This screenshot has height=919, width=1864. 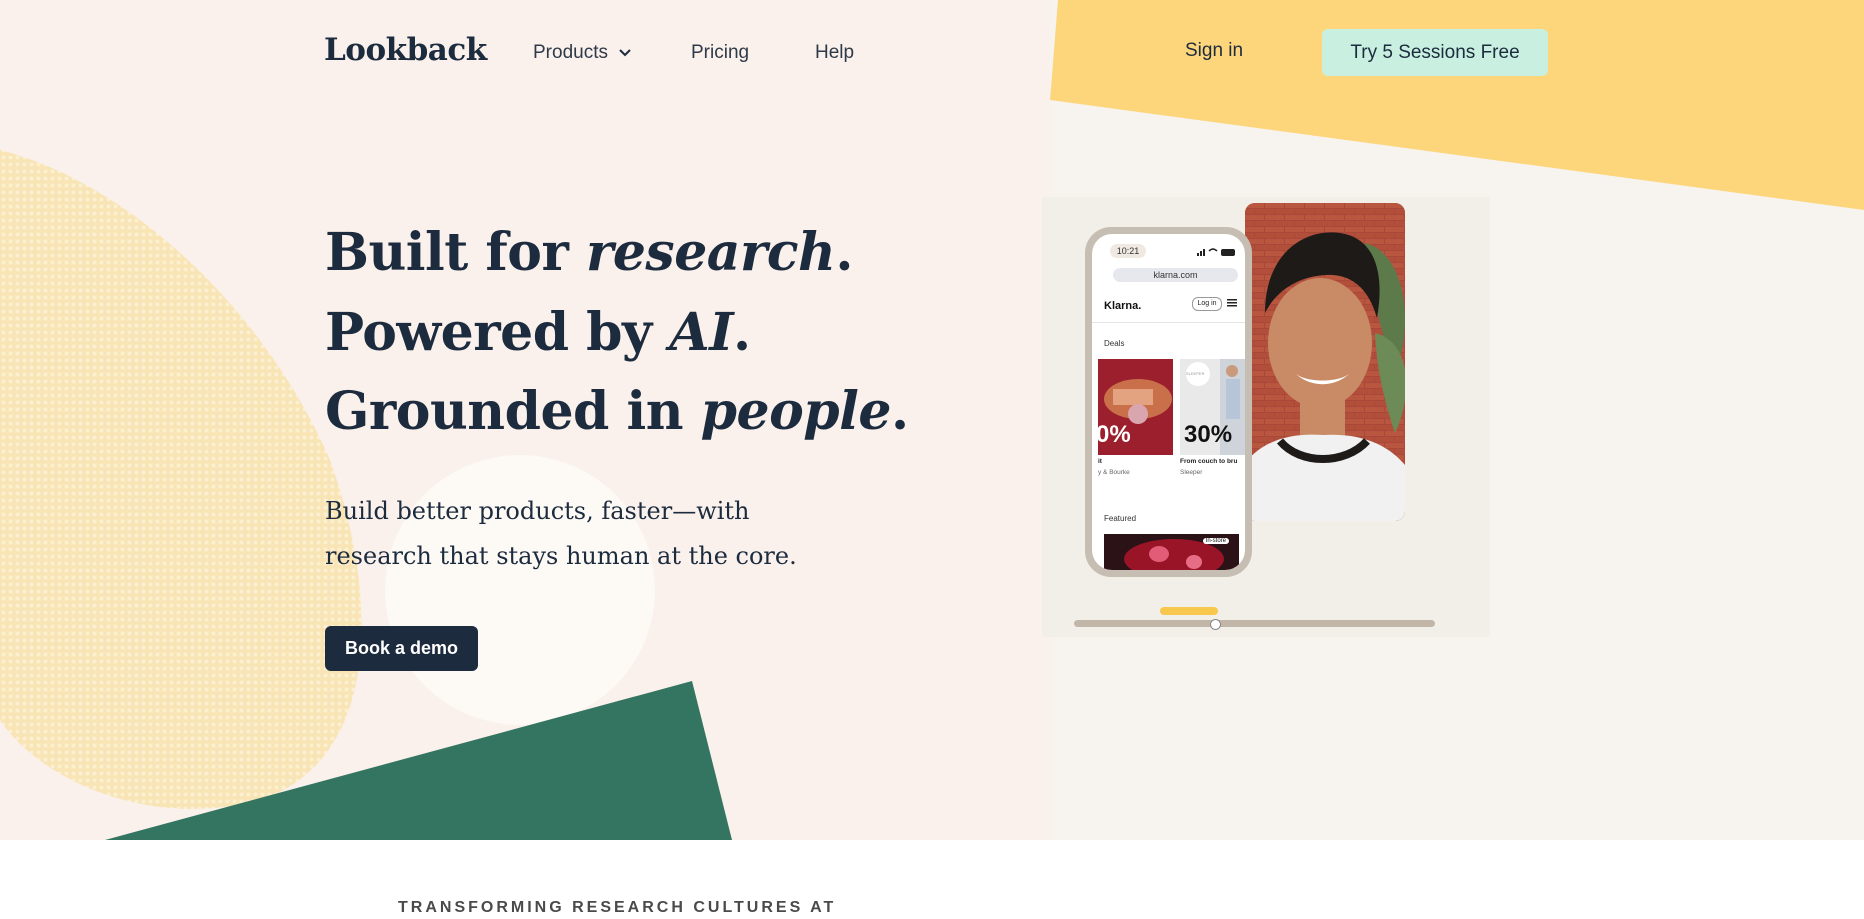 What do you see at coordinates (401, 648) in the screenshot?
I see `book-demo-button: Book a demo` at bounding box center [401, 648].